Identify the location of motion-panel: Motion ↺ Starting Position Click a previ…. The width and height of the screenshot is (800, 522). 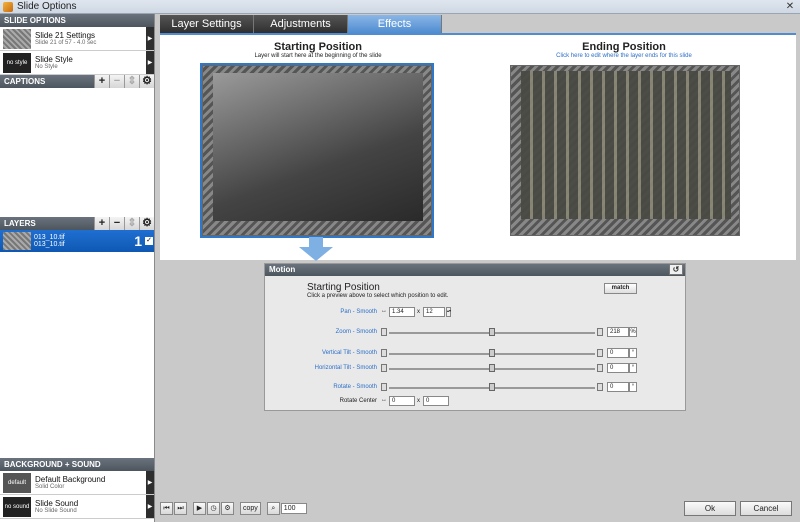
(475, 337).